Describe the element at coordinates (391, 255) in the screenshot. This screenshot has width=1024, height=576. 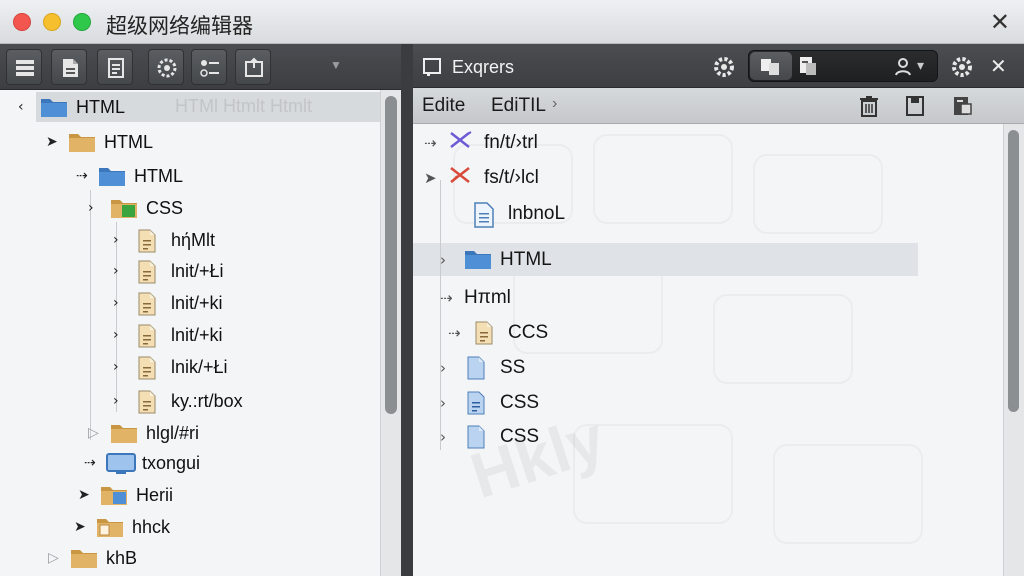
I see `left-scrollbar-thumb` at that location.